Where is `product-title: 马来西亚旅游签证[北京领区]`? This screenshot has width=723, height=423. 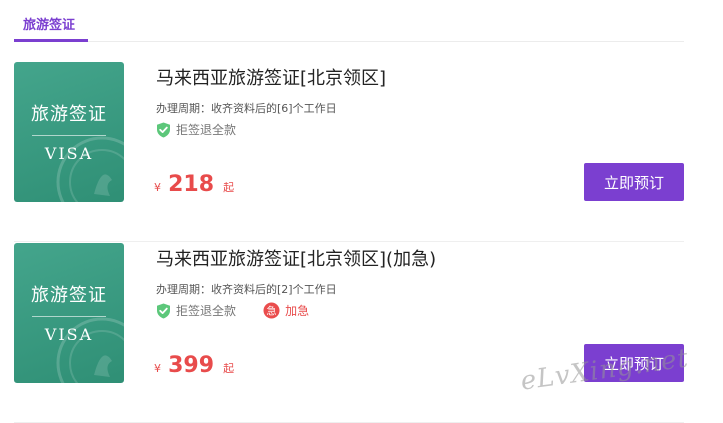 product-title: 马来西亚旅游签证[北京领区] is located at coordinates (271, 77).